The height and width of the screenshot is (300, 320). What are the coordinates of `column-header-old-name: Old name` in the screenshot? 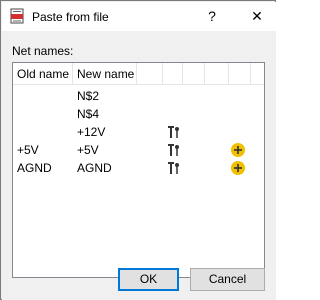 It's located at (43, 74).